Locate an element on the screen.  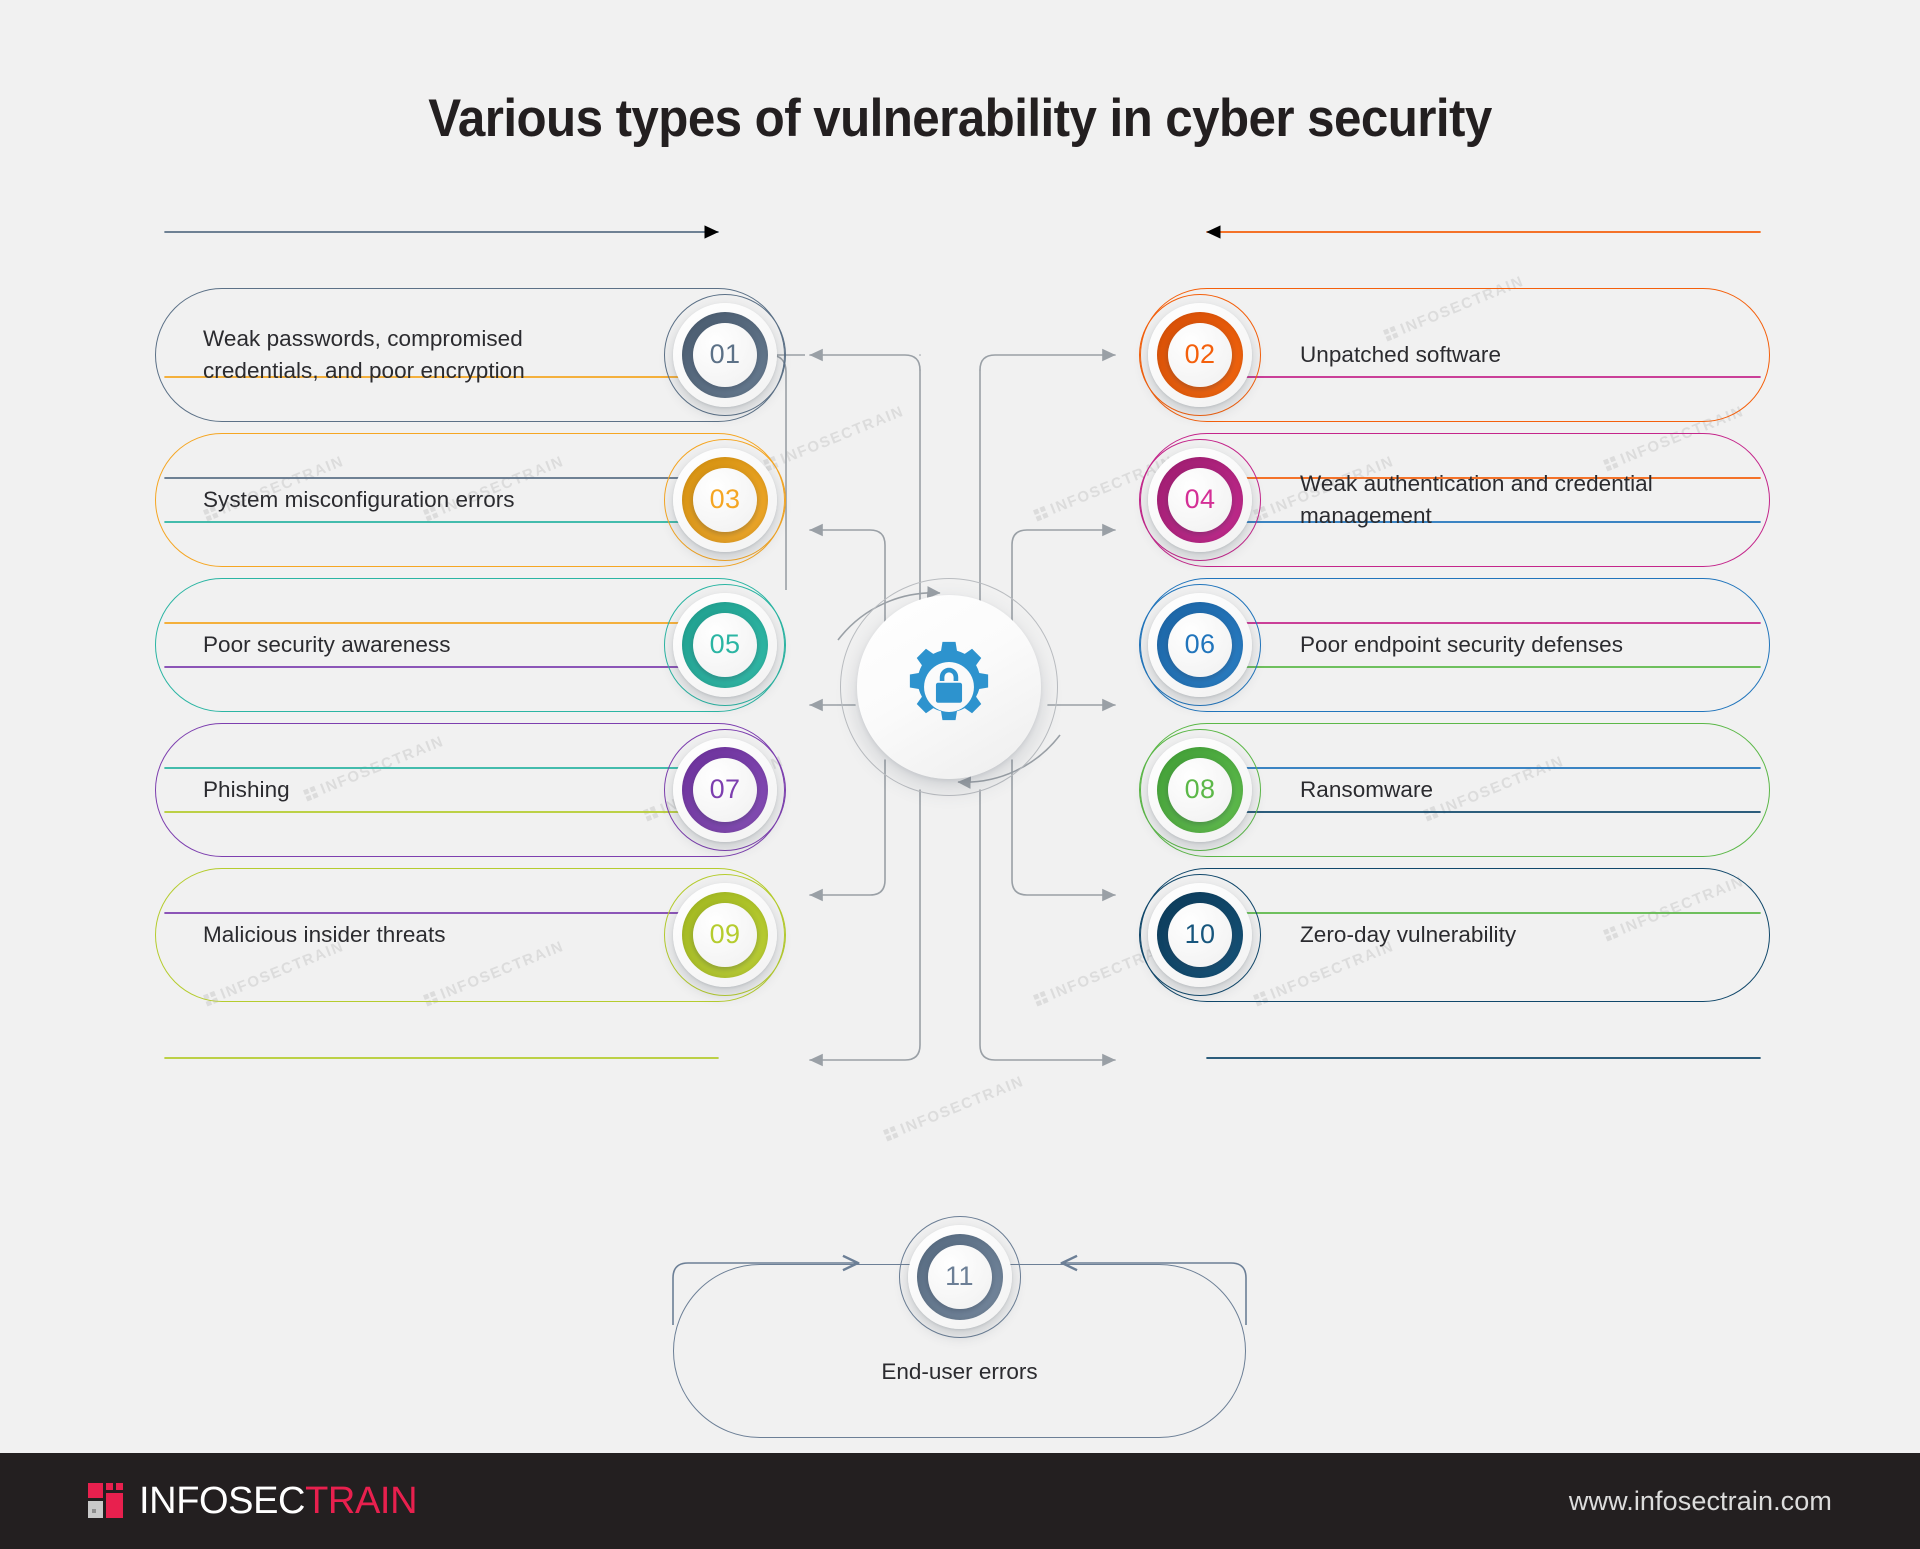
badge-01: 01 is located at coordinates (725, 355).